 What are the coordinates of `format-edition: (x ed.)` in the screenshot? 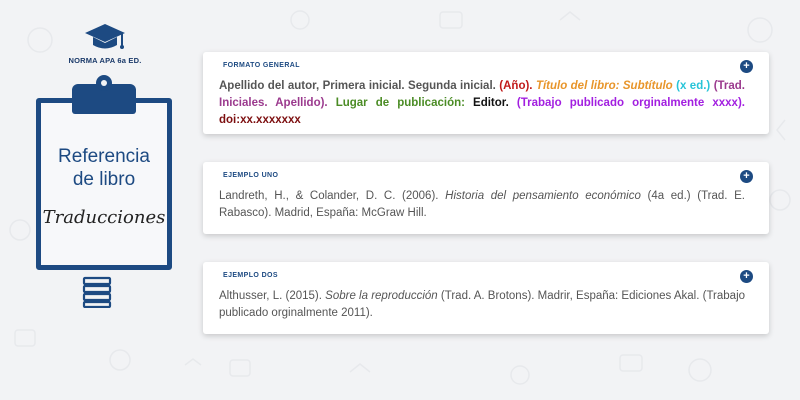 It's located at (693, 86).